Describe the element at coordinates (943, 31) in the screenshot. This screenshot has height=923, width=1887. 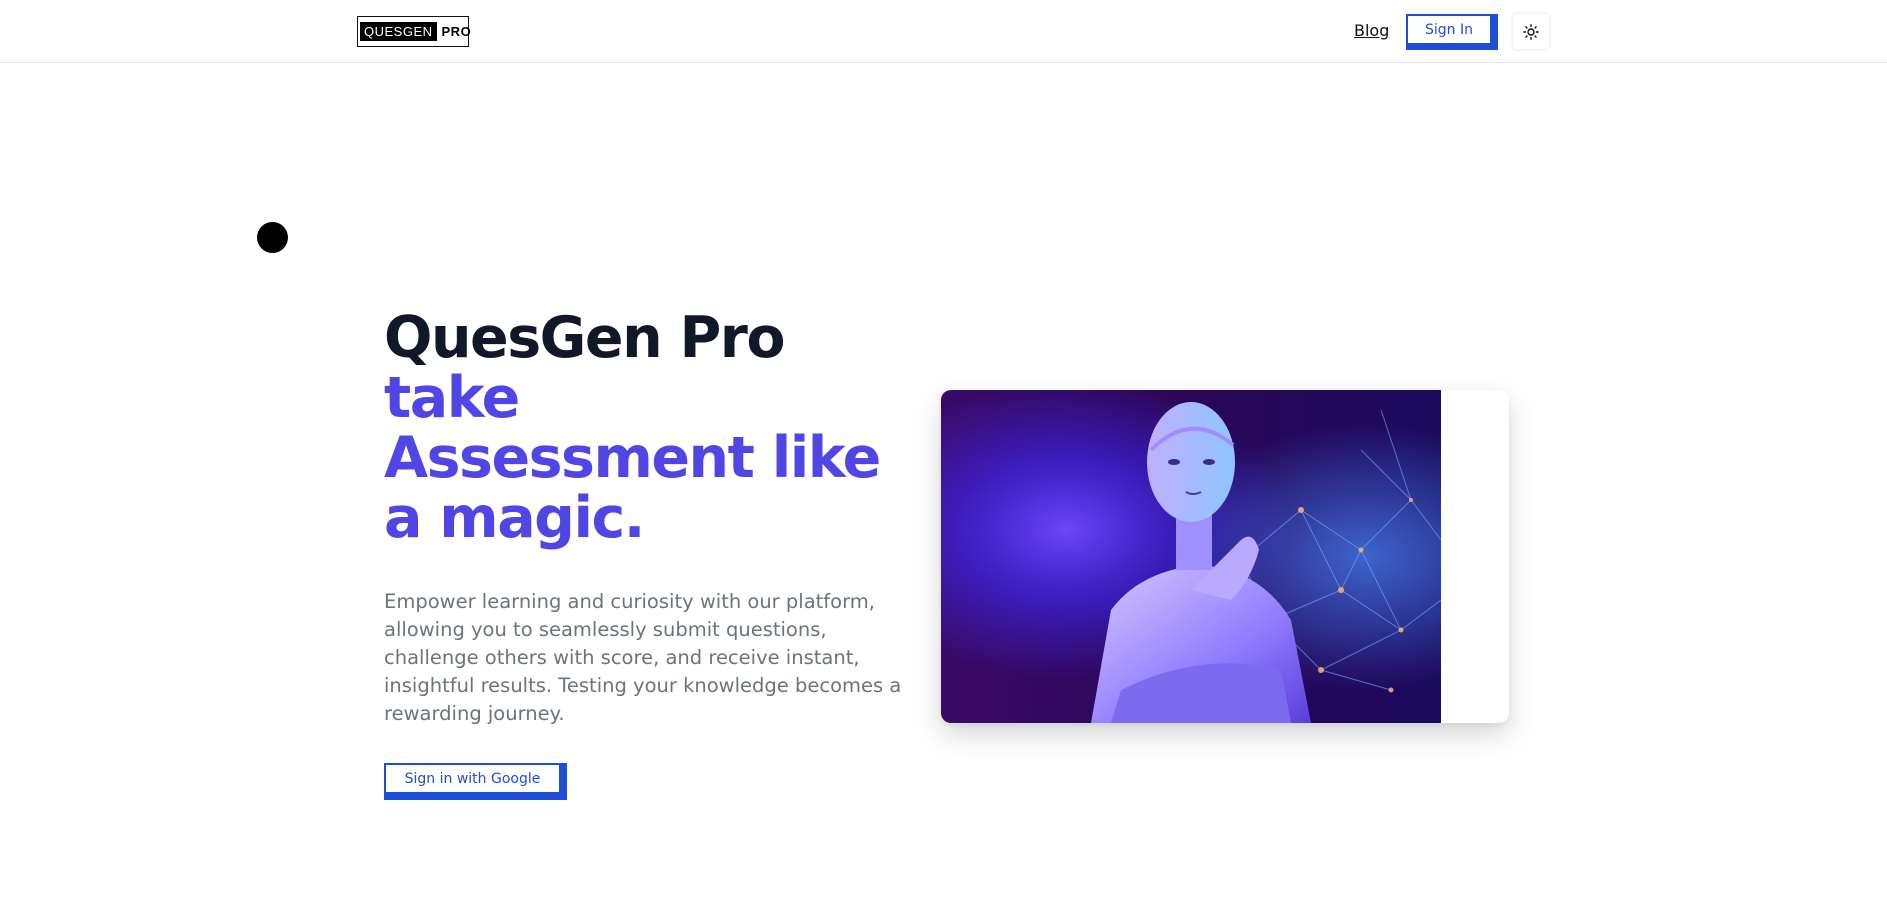
I see `top-navbar: QUESGEN PRO Blog Sign In` at that location.